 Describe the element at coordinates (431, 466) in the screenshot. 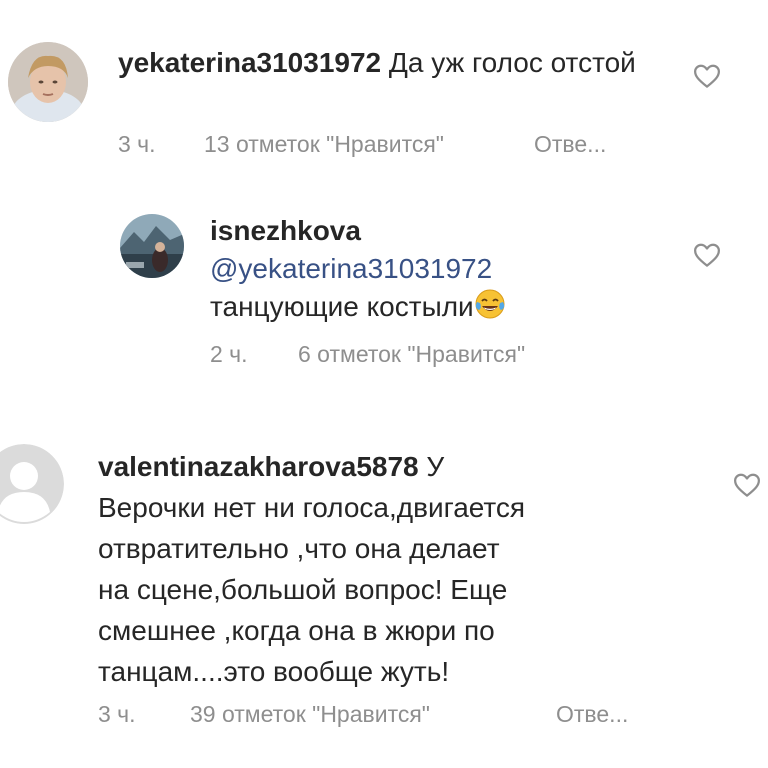

I see `comment-body: У` at that location.